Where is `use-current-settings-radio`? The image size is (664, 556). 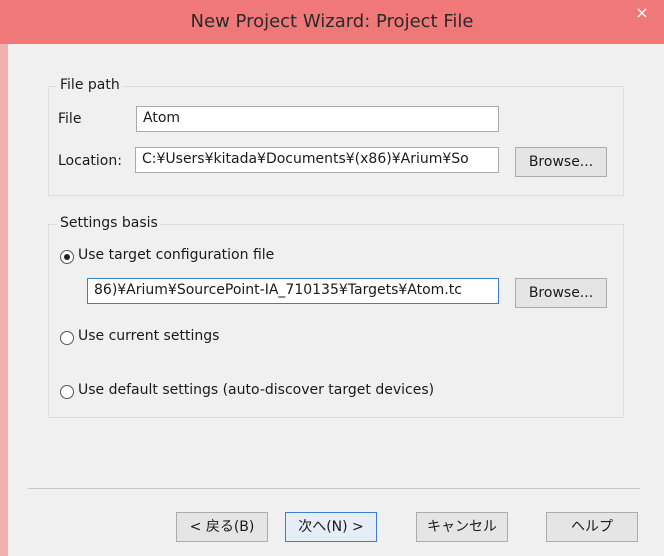
use-current-settings-radio is located at coordinates (67, 338).